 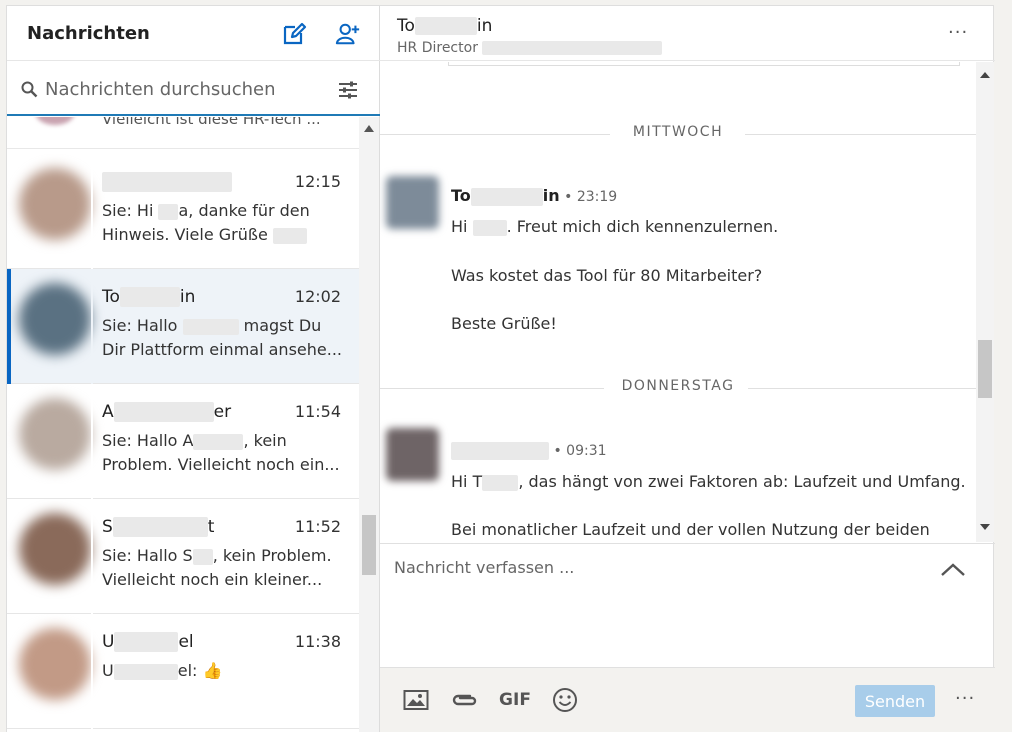 What do you see at coordinates (317, 641) in the screenshot?
I see `conversation-time: 11:38` at bounding box center [317, 641].